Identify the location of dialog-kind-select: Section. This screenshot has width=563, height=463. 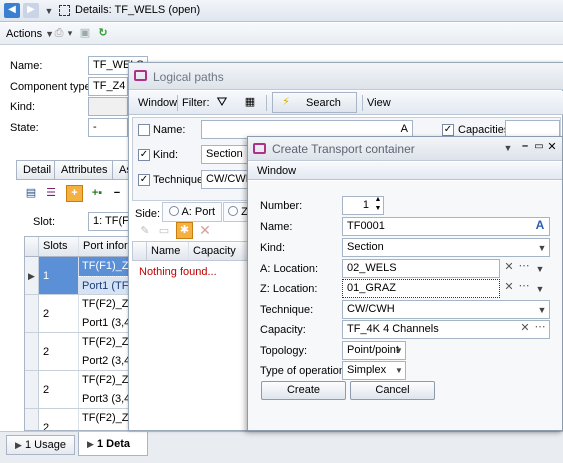
(446, 247).